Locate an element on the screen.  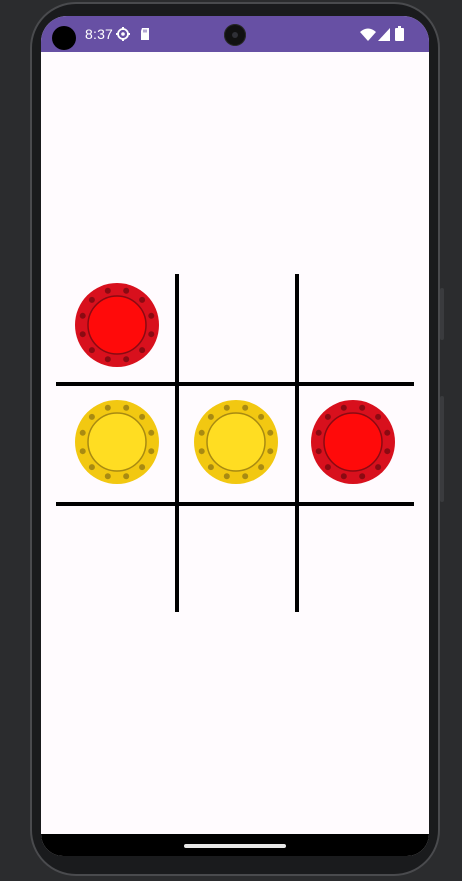
power-button is located at coordinates (442, 314).